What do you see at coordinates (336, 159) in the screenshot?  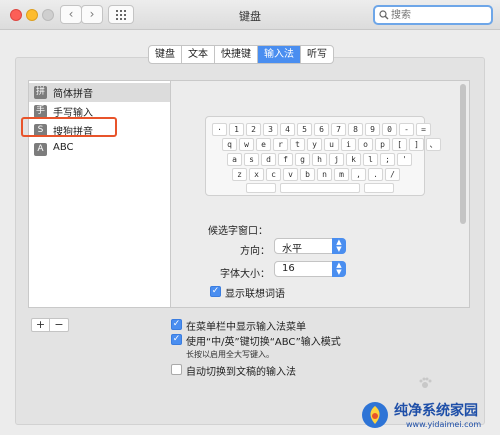 I see `keyboard-key: j` at bounding box center [336, 159].